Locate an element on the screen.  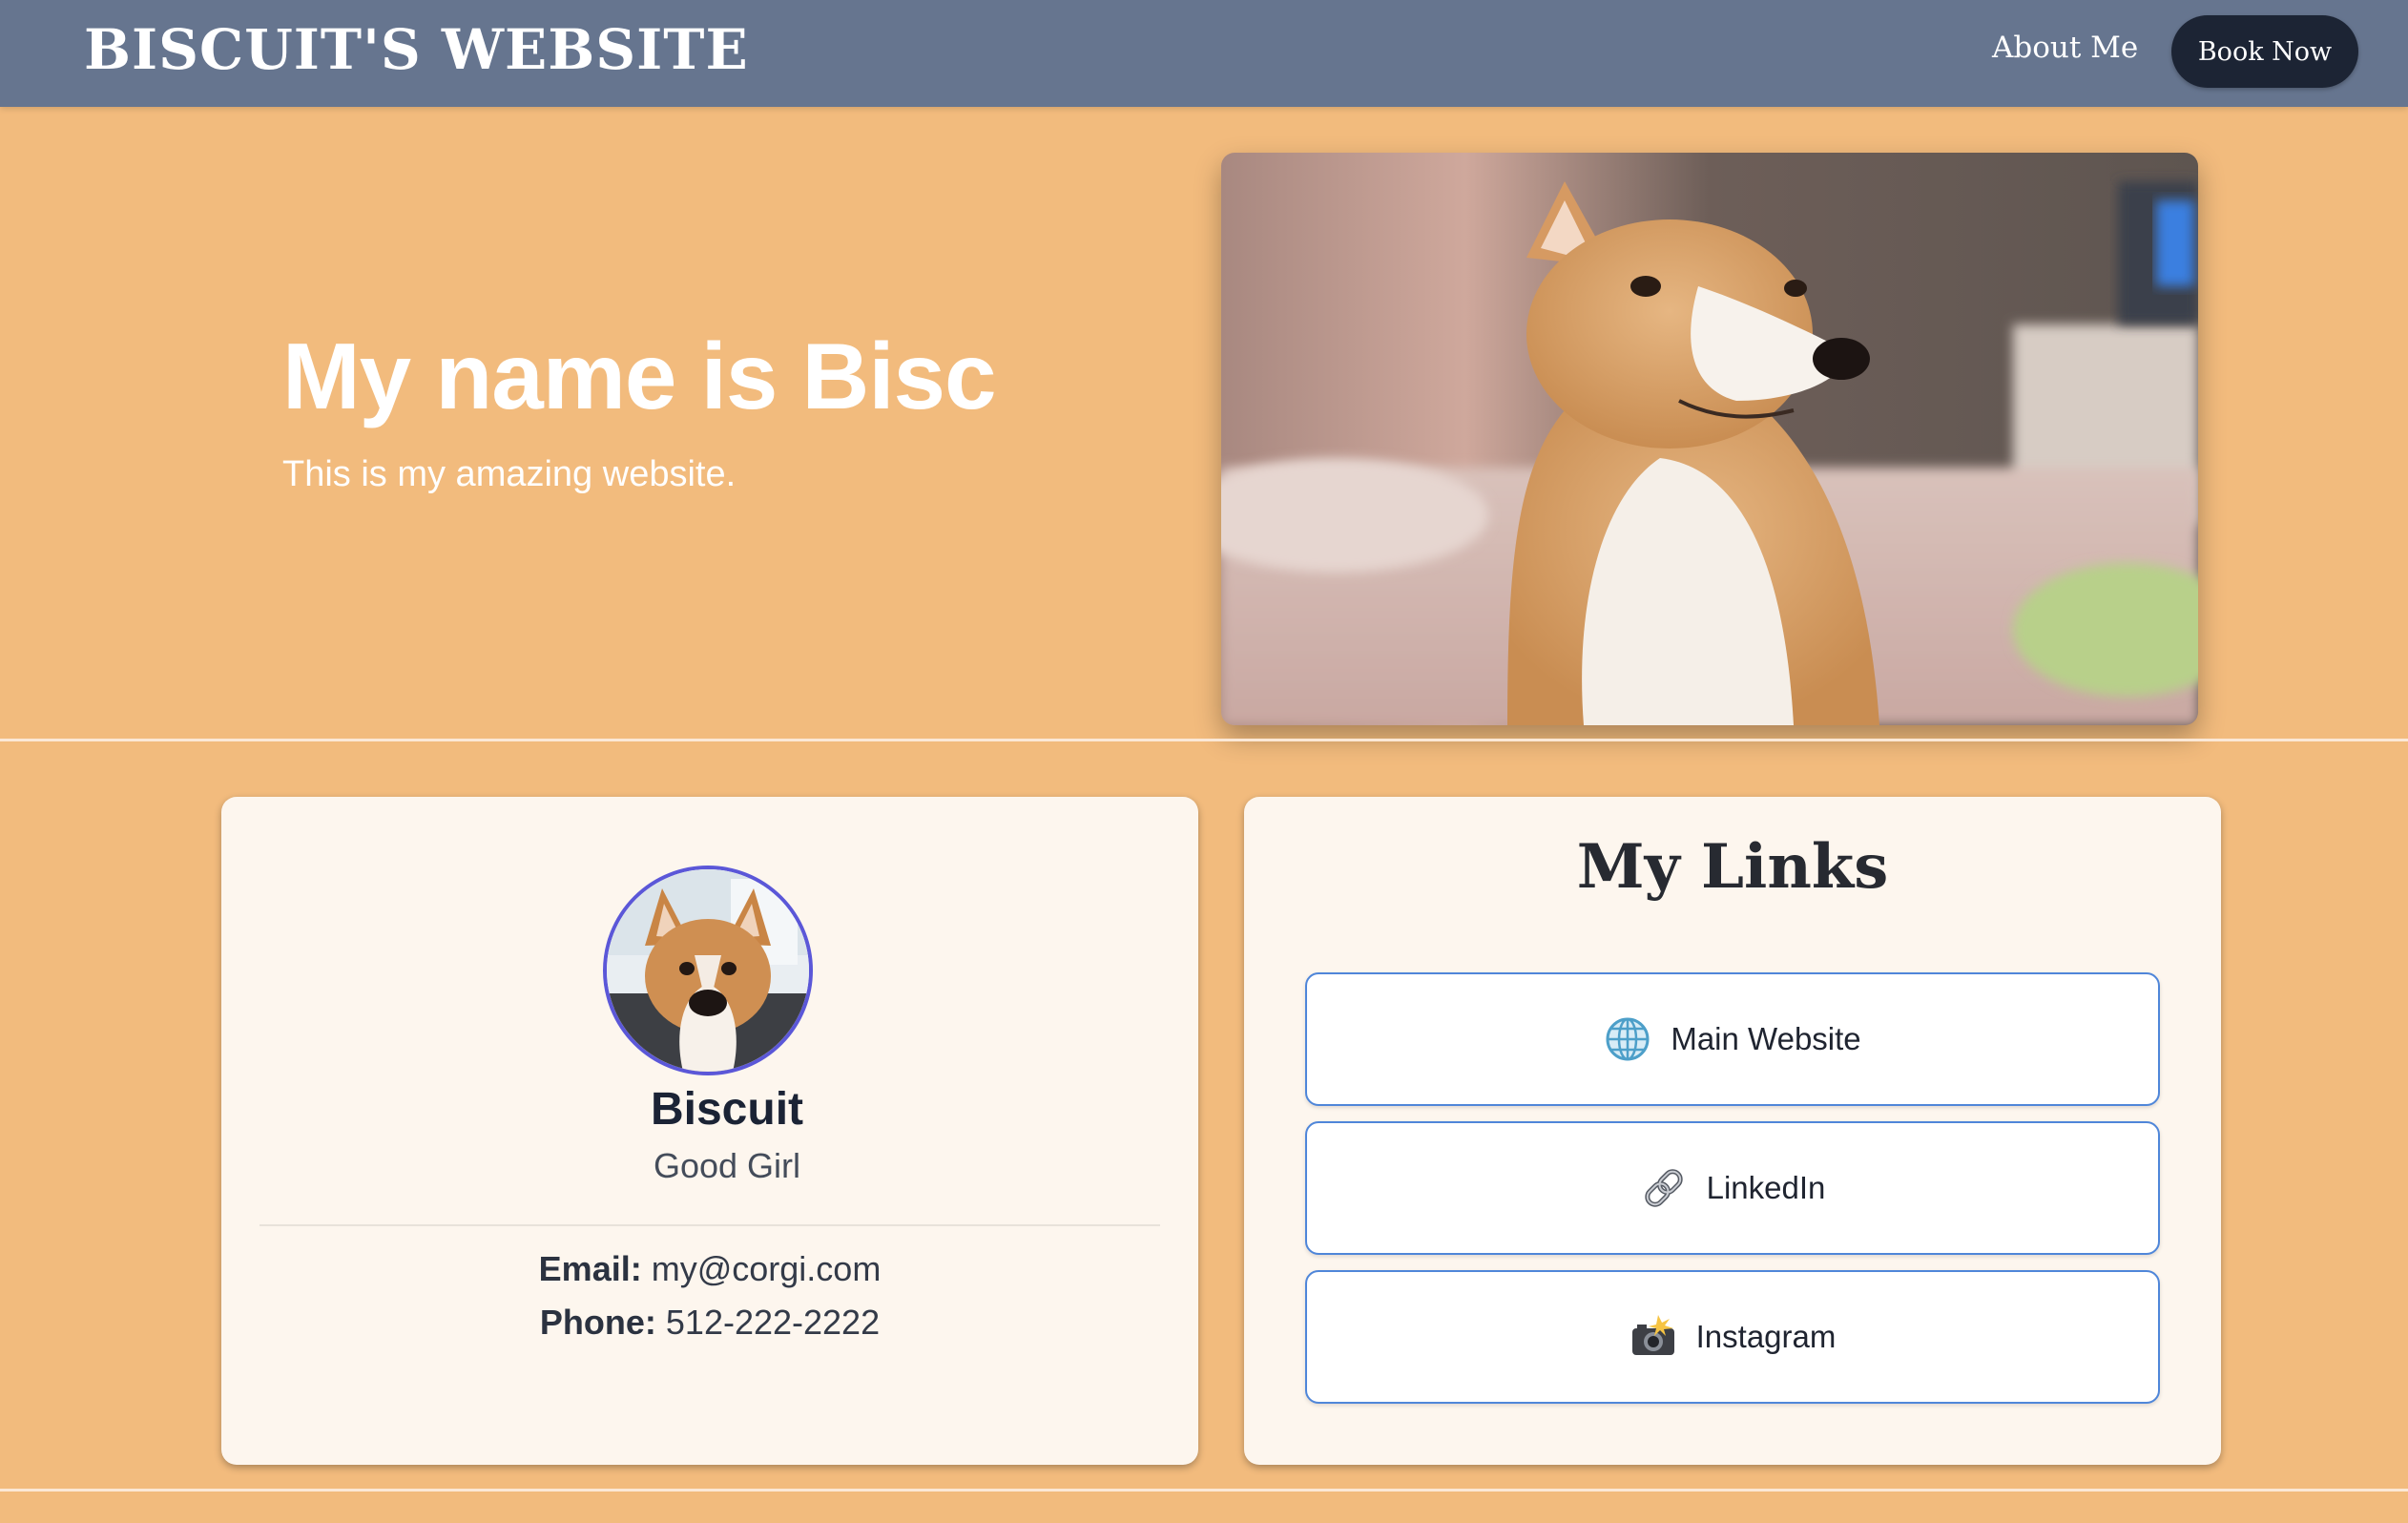
profile-divider is located at coordinates (709, 1225).